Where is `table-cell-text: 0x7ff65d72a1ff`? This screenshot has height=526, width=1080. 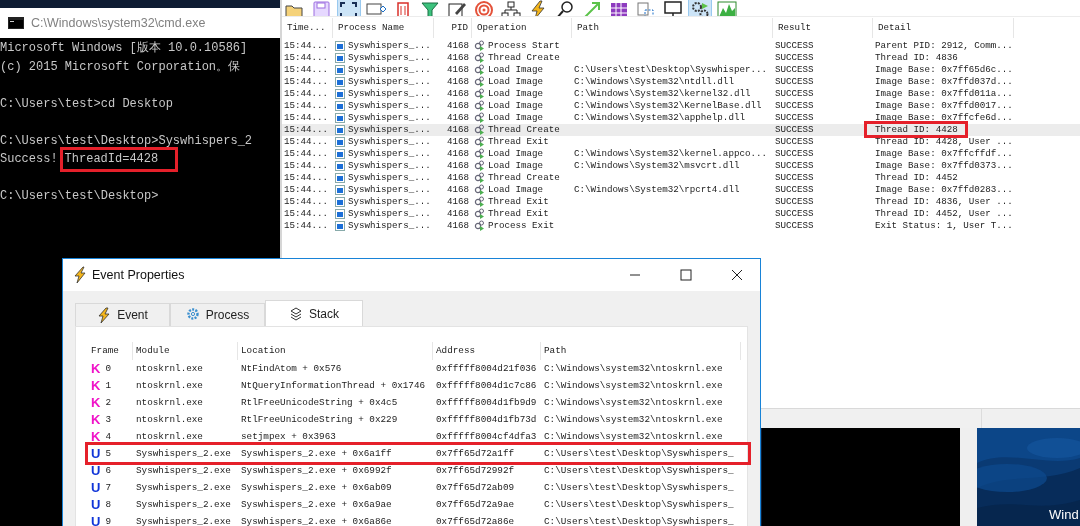 table-cell-text: 0x7ff65d72a1ff is located at coordinates (475, 454).